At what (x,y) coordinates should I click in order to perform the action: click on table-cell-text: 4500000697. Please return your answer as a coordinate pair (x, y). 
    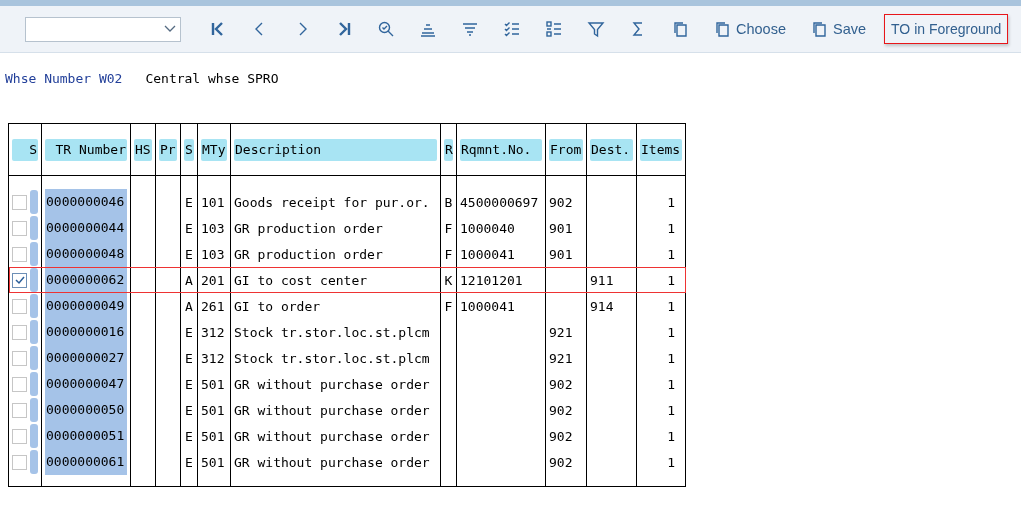
    Looking at the image, I should click on (499, 202).